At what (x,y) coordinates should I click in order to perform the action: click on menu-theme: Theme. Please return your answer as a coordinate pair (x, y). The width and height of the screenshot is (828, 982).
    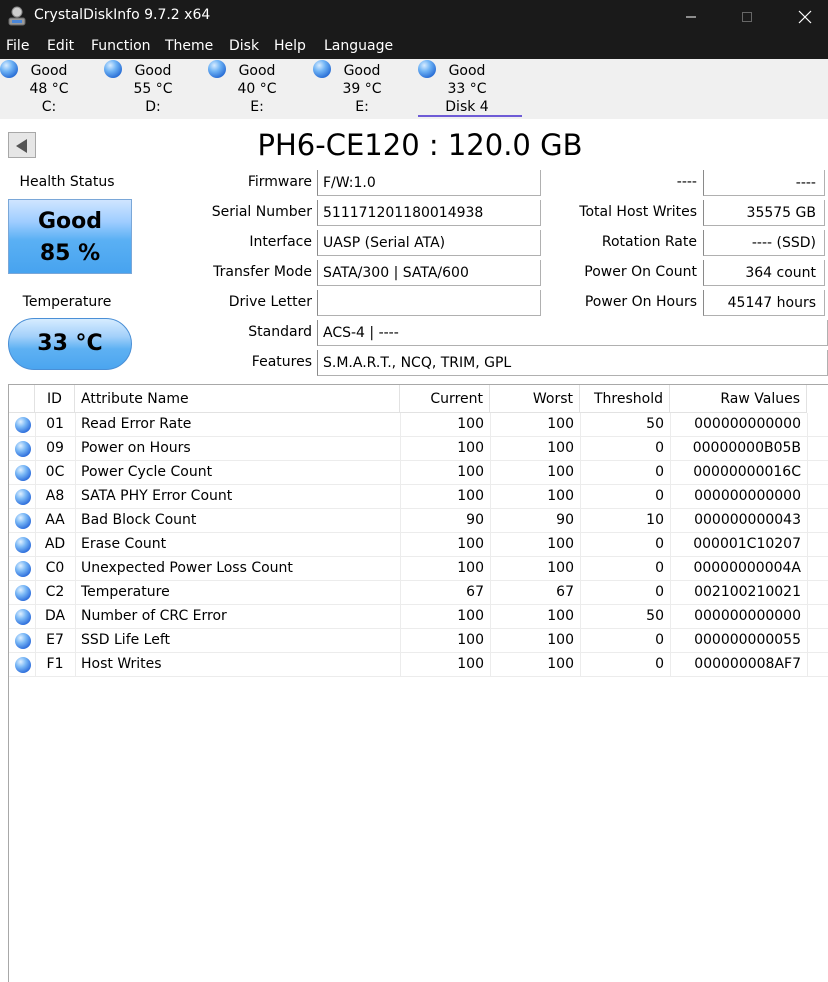
    Looking at the image, I should click on (189, 46).